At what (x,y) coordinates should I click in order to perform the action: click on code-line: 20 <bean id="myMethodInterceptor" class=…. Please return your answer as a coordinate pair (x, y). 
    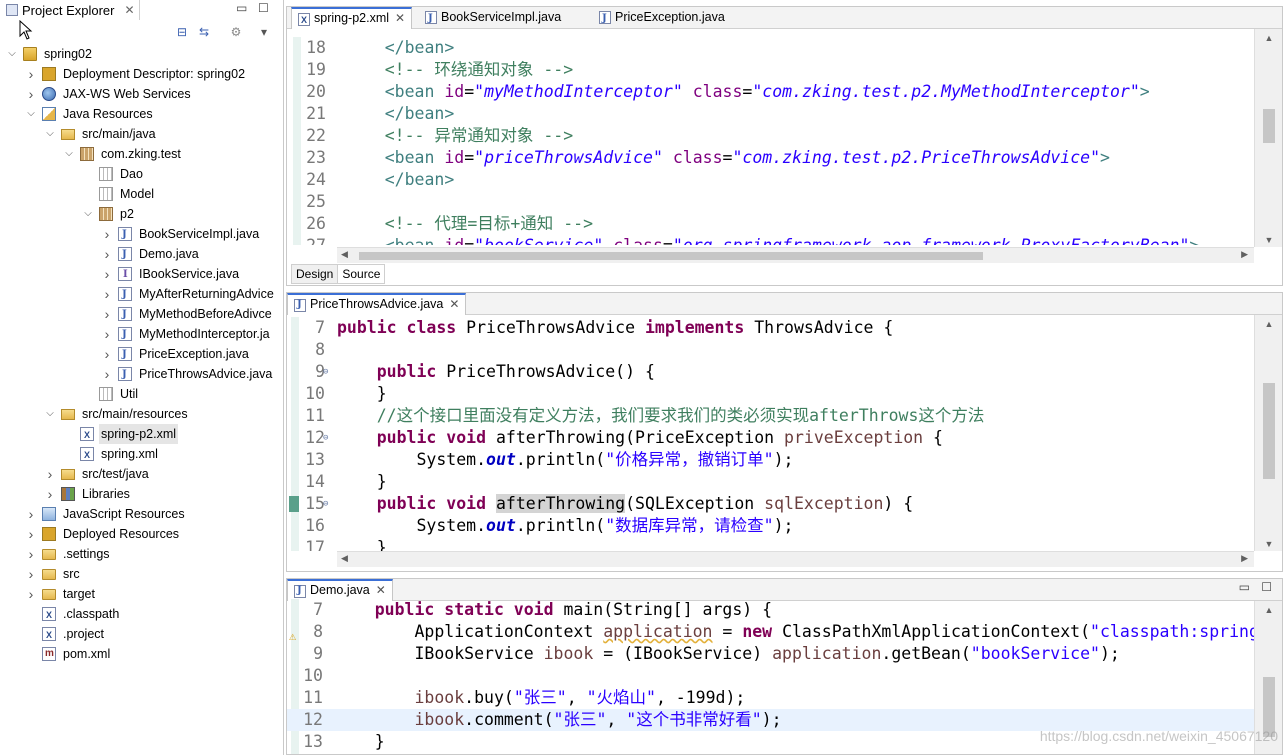
    Looking at the image, I should click on (770, 92).